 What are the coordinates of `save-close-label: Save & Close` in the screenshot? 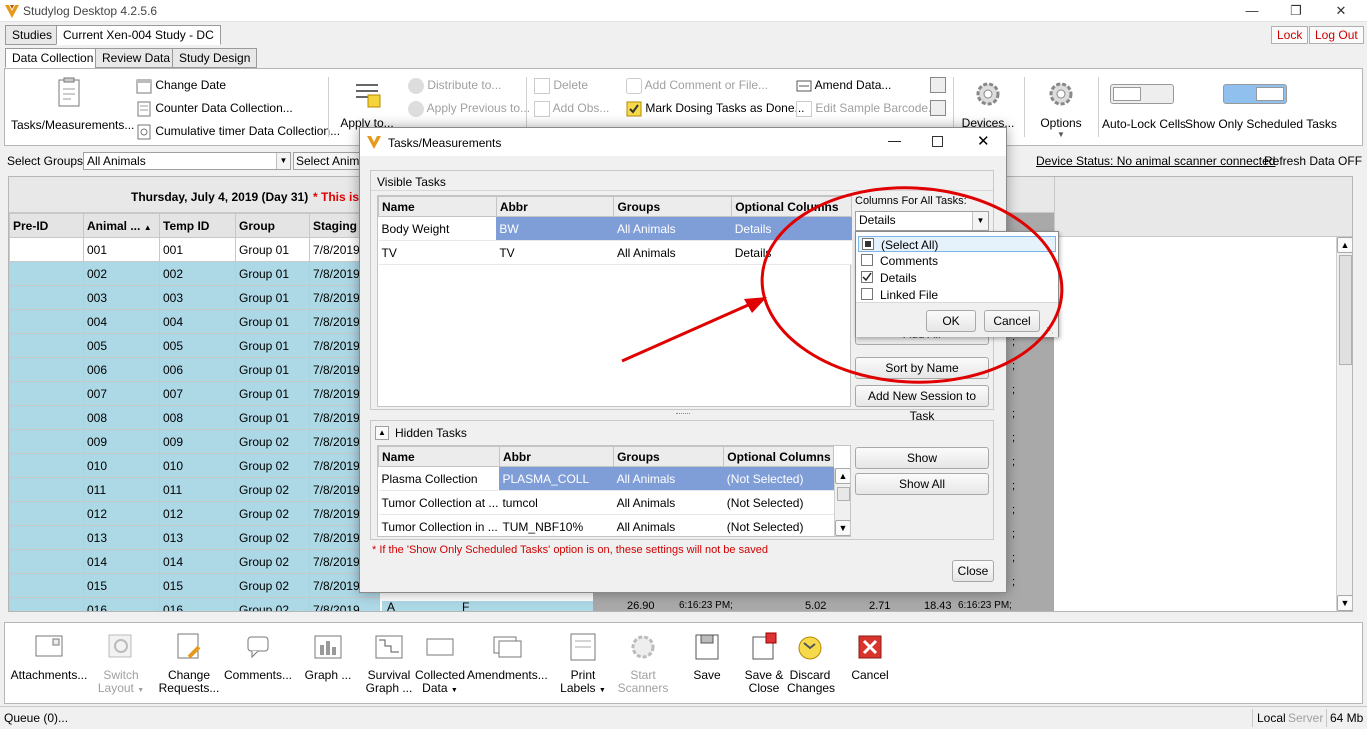 It's located at (764, 681).